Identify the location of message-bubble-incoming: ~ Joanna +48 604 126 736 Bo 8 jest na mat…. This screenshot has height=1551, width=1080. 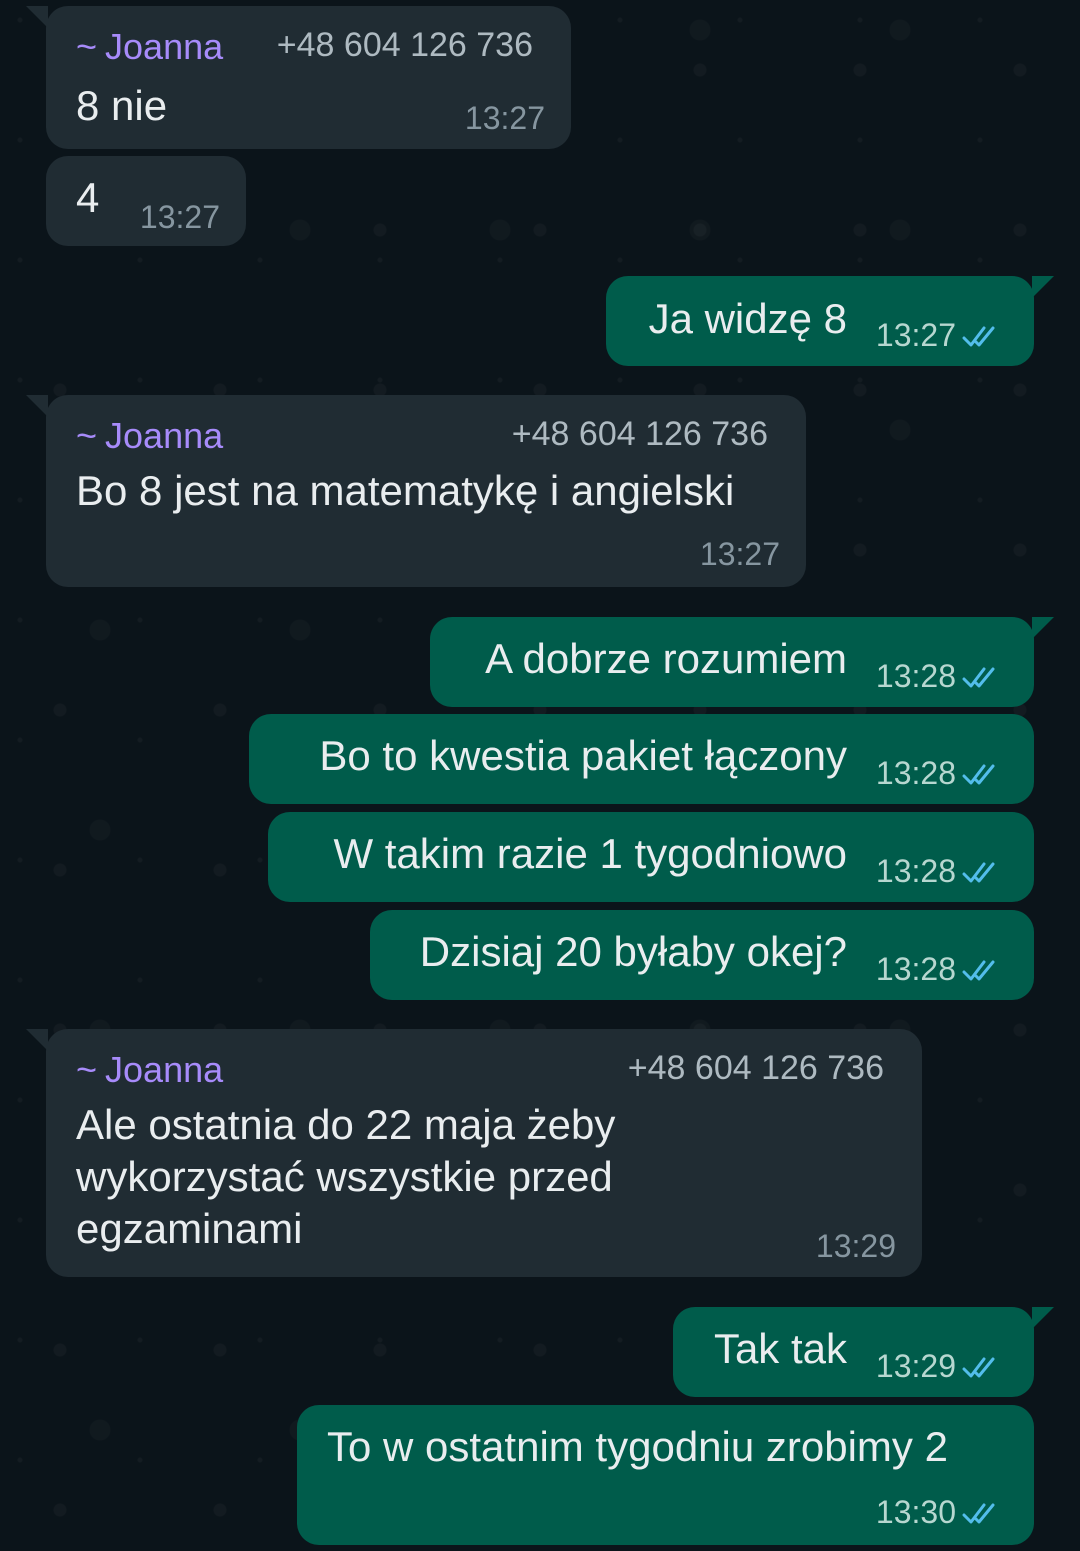
(416, 491).